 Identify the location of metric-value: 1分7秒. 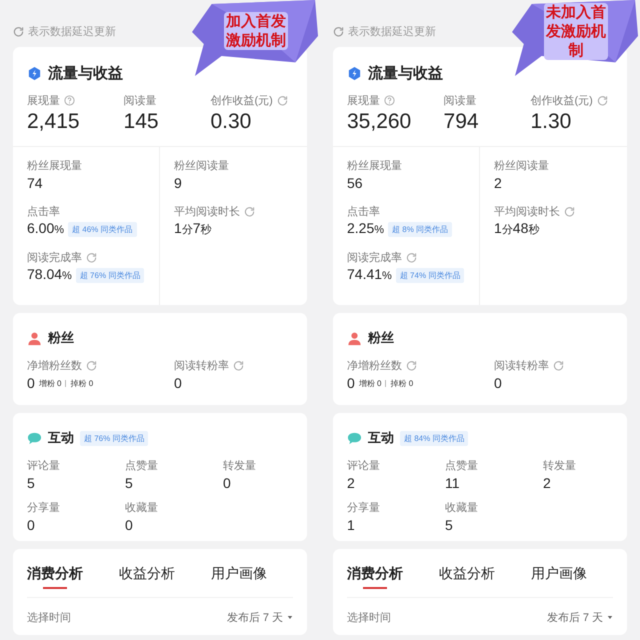
(193, 228).